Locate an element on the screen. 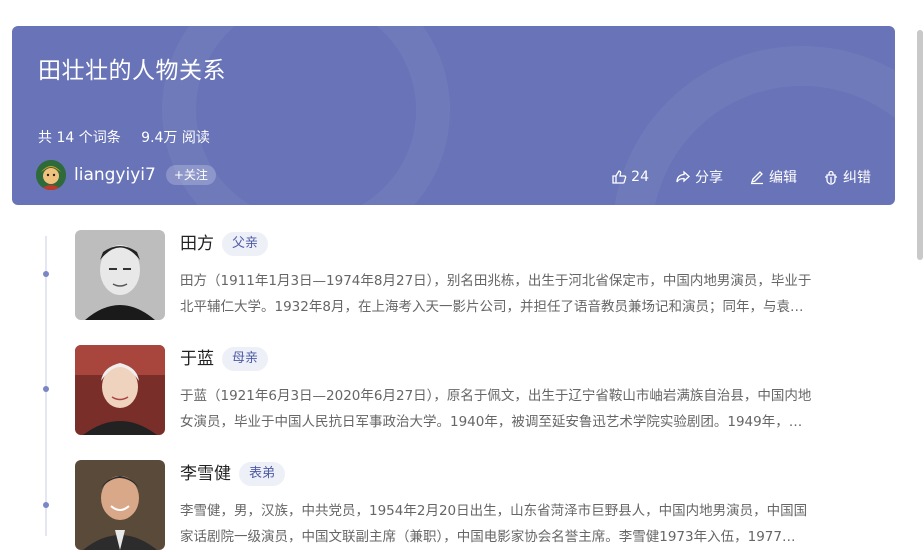  follow-button: +关注 is located at coordinates (190, 175).